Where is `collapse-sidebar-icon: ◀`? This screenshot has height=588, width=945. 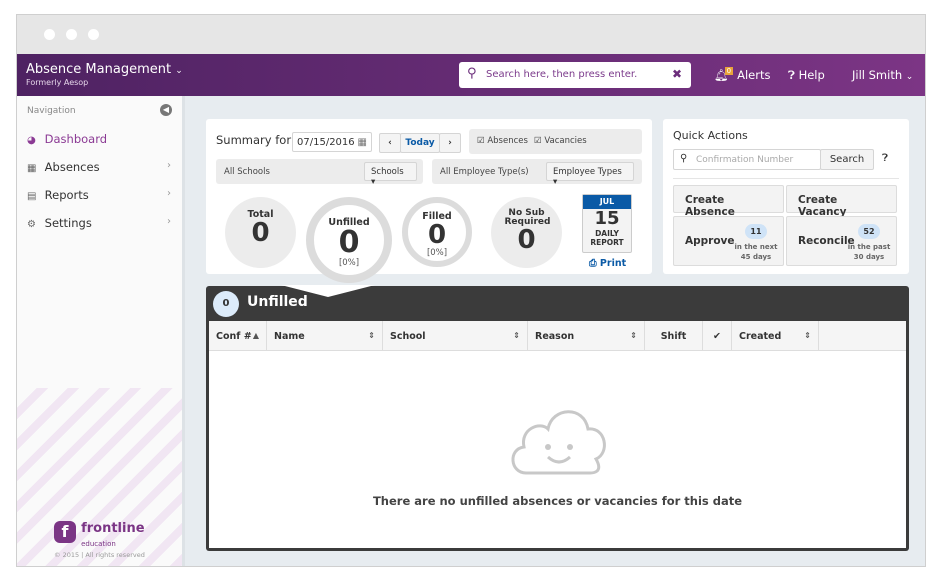
collapse-sidebar-icon: ◀ is located at coordinates (166, 110).